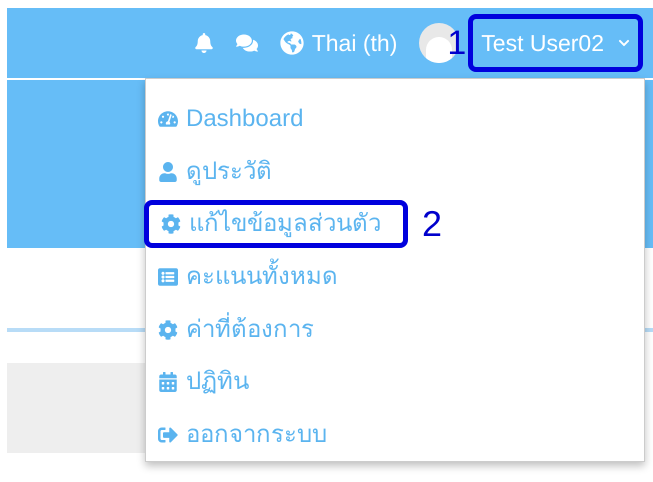  Describe the element at coordinates (555, 43) in the screenshot. I see `user-menu-button: Test User02` at that location.